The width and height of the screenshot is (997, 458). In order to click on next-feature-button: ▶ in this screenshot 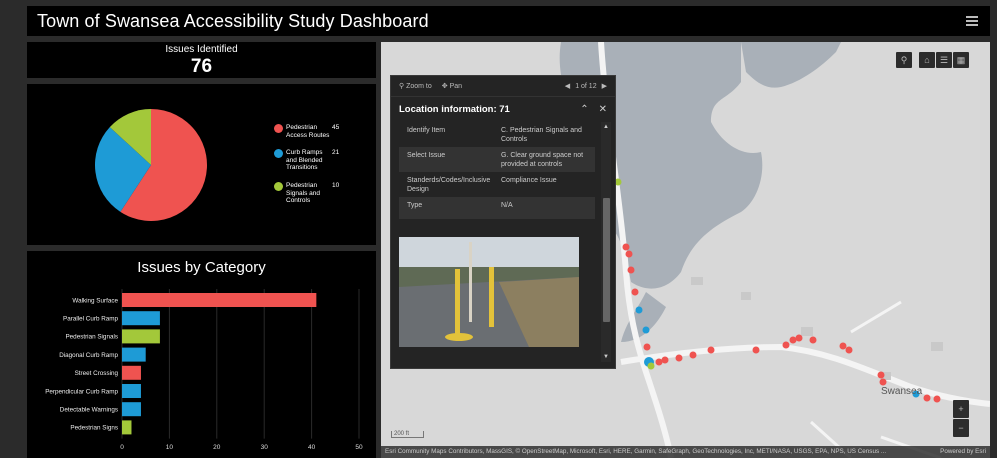, I will do `click(604, 86)`.